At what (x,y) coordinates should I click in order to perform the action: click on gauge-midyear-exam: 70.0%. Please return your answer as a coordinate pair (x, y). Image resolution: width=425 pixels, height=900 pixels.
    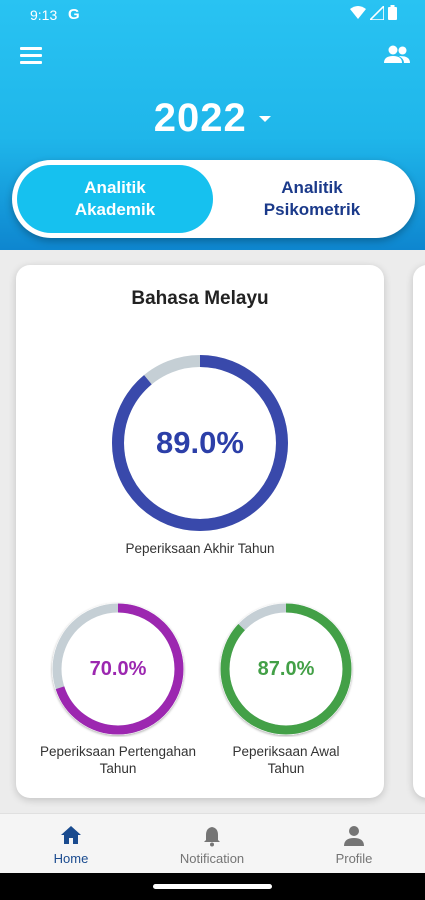
    Looking at the image, I should click on (118, 669).